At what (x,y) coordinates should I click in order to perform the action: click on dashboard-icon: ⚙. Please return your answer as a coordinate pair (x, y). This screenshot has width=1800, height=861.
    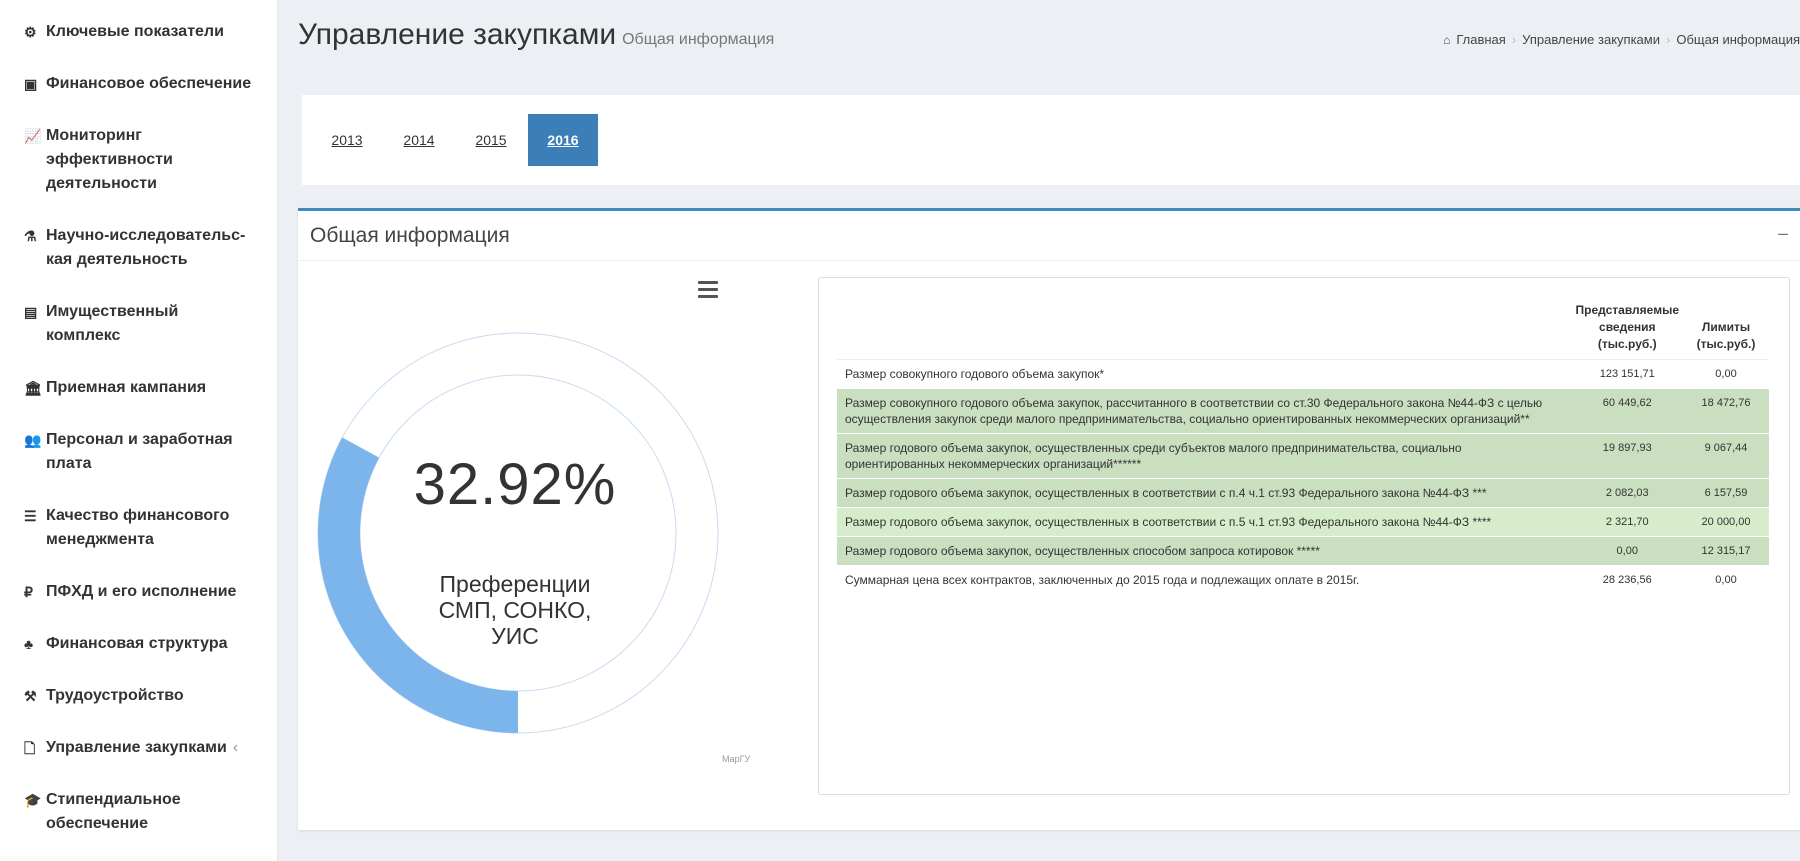
    Looking at the image, I should click on (30, 32).